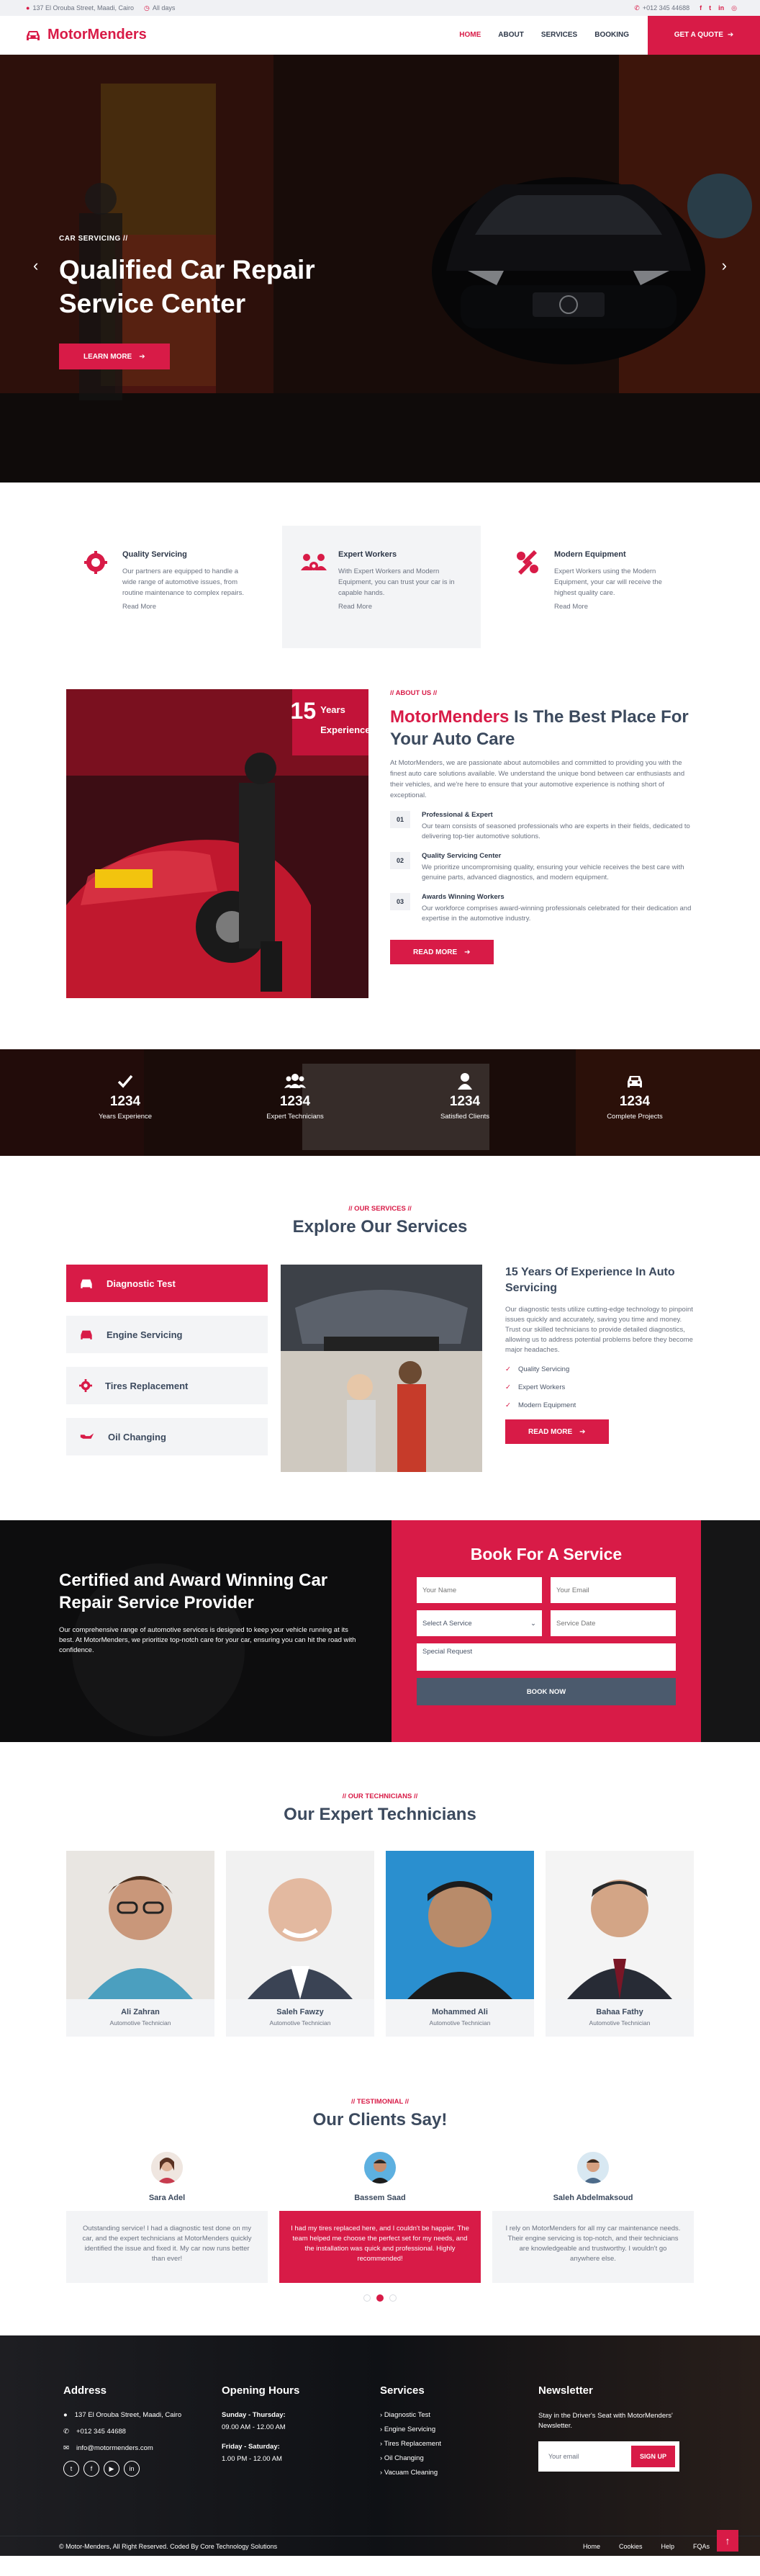 The height and width of the screenshot is (2576, 760). I want to click on name-input, so click(480, 1590).